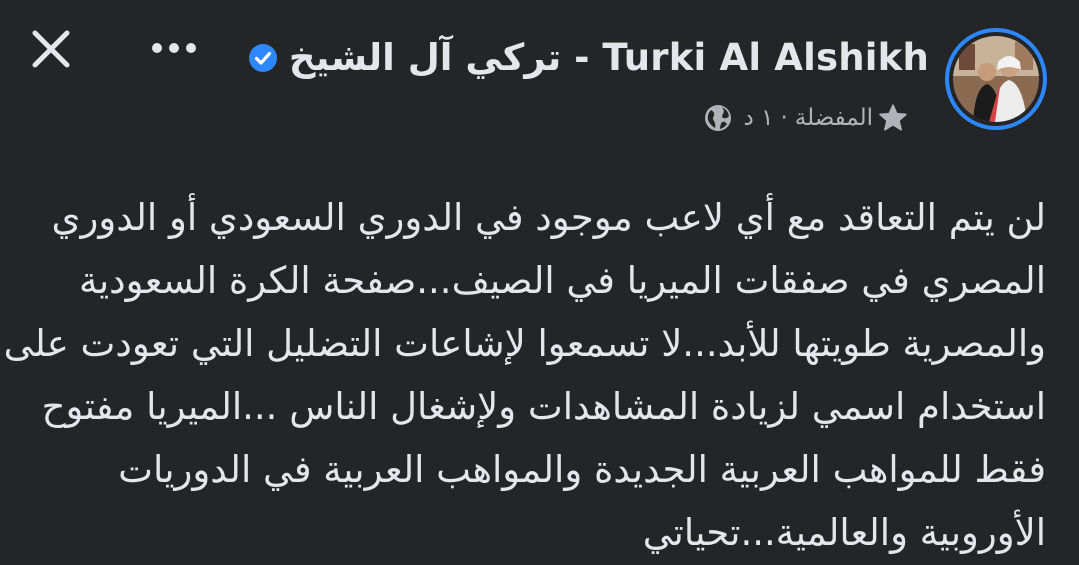  I want to click on post-meta: ١ د · المفضلة, so click(806, 118).